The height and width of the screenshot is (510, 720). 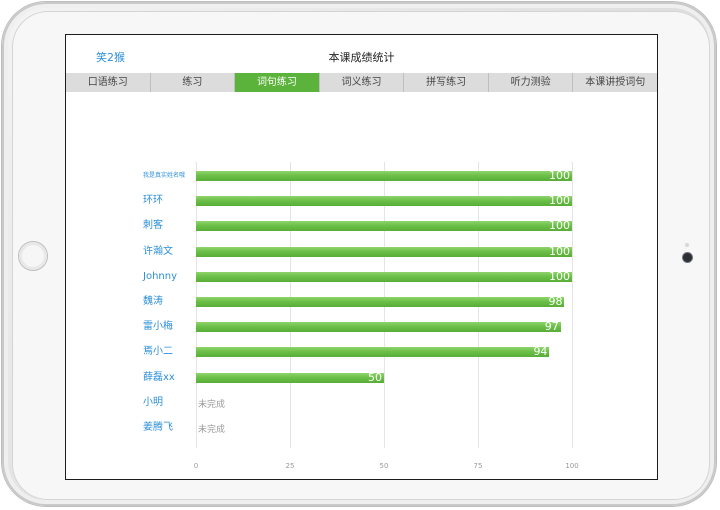 What do you see at coordinates (290, 466) in the screenshot?
I see `x-tick-label: 25` at bounding box center [290, 466].